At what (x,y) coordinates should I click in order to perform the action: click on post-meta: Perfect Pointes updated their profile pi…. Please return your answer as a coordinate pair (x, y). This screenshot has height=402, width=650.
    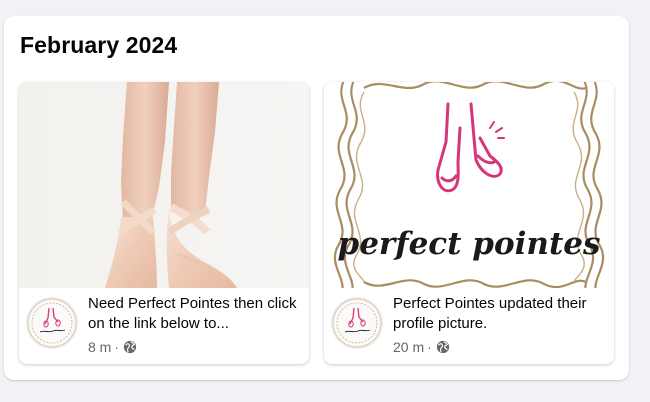
    Looking at the image, I should click on (469, 326).